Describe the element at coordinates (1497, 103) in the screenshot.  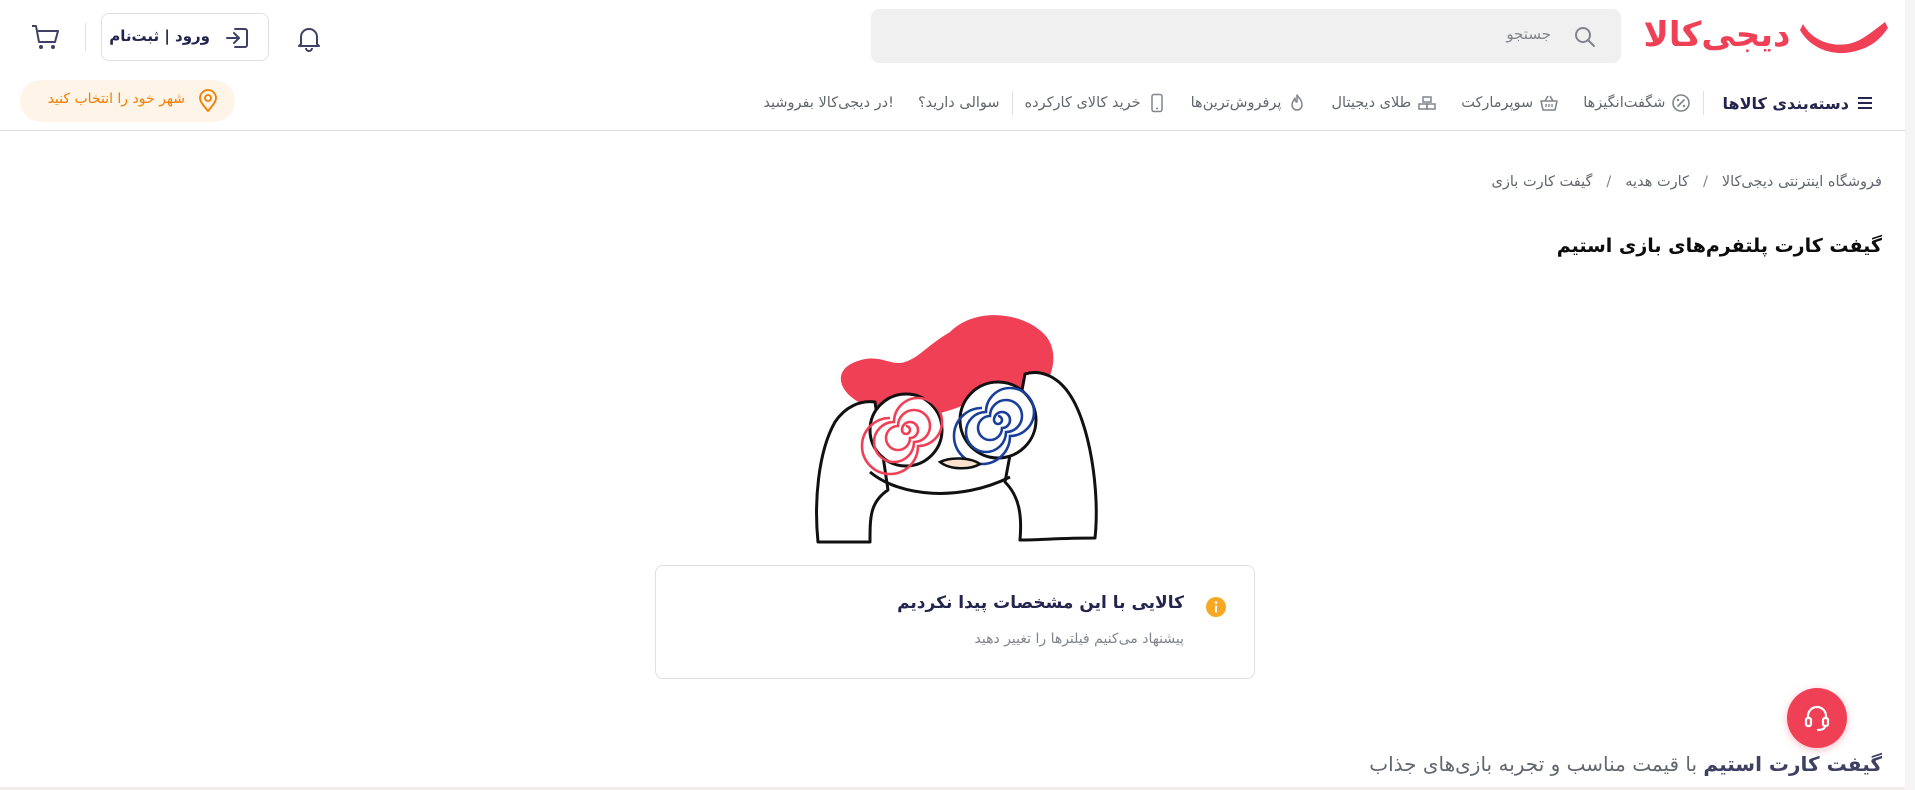
I see `nav-item-label: سوپرمارکت` at that location.